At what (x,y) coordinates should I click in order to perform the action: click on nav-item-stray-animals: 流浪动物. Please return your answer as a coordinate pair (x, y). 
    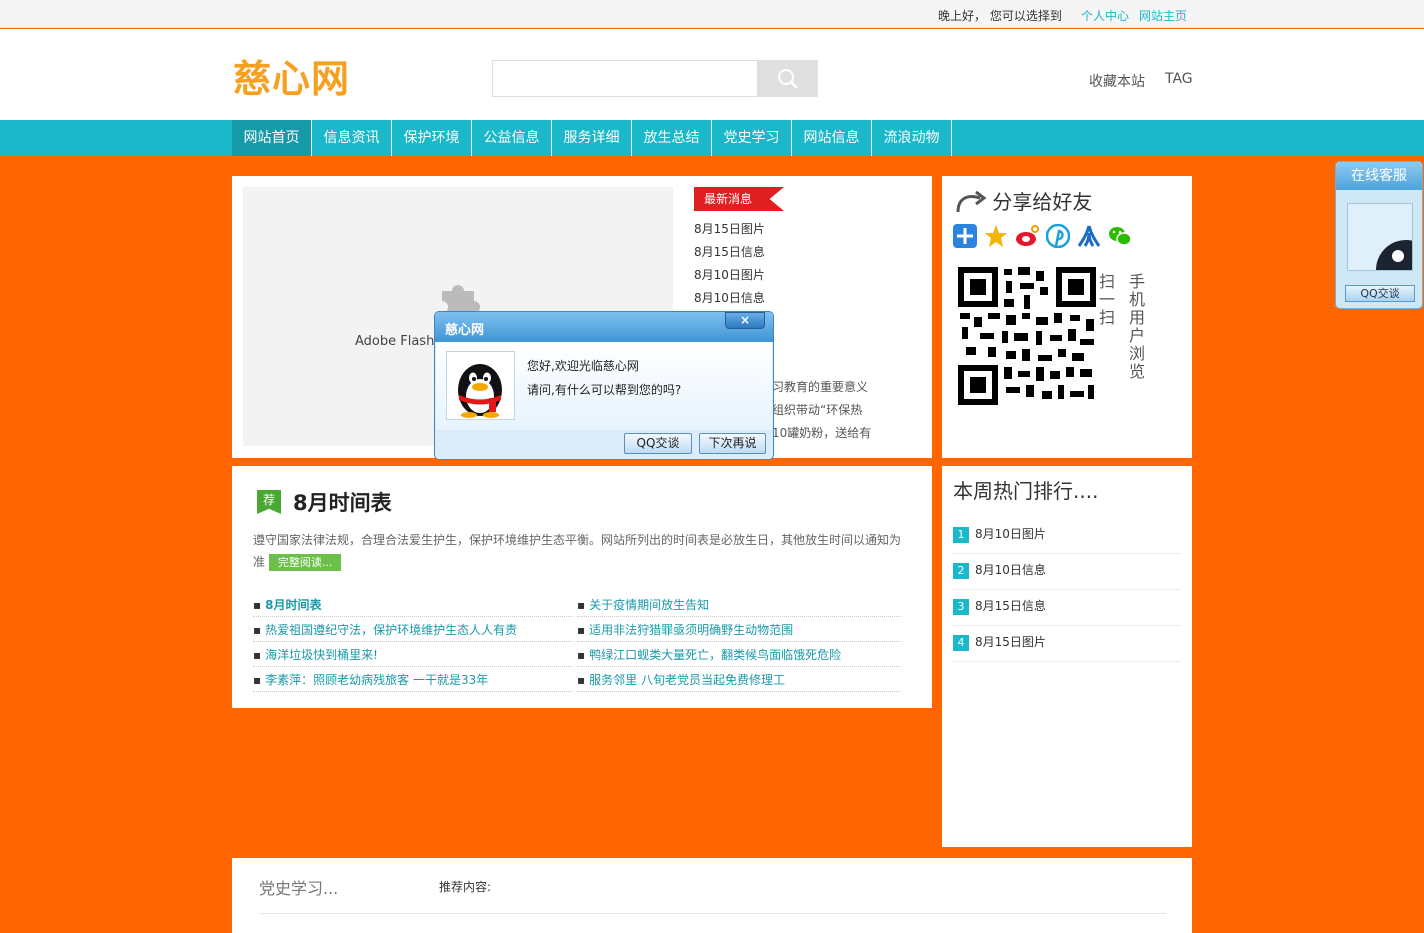
    Looking at the image, I should click on (912, 138).